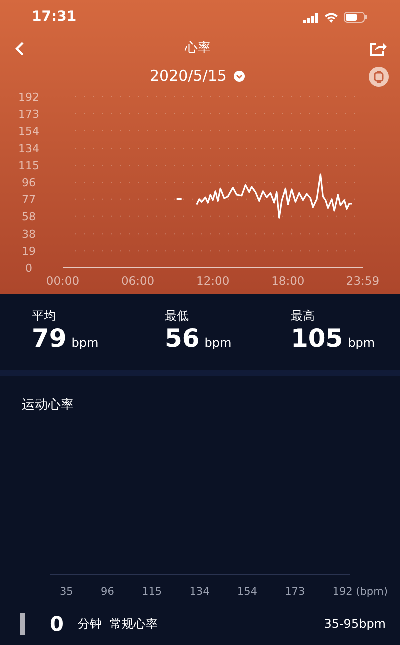  Describe the element at coordinates (107, 592) in the screenshot. I see `zone-axis-label: 96` at that location.